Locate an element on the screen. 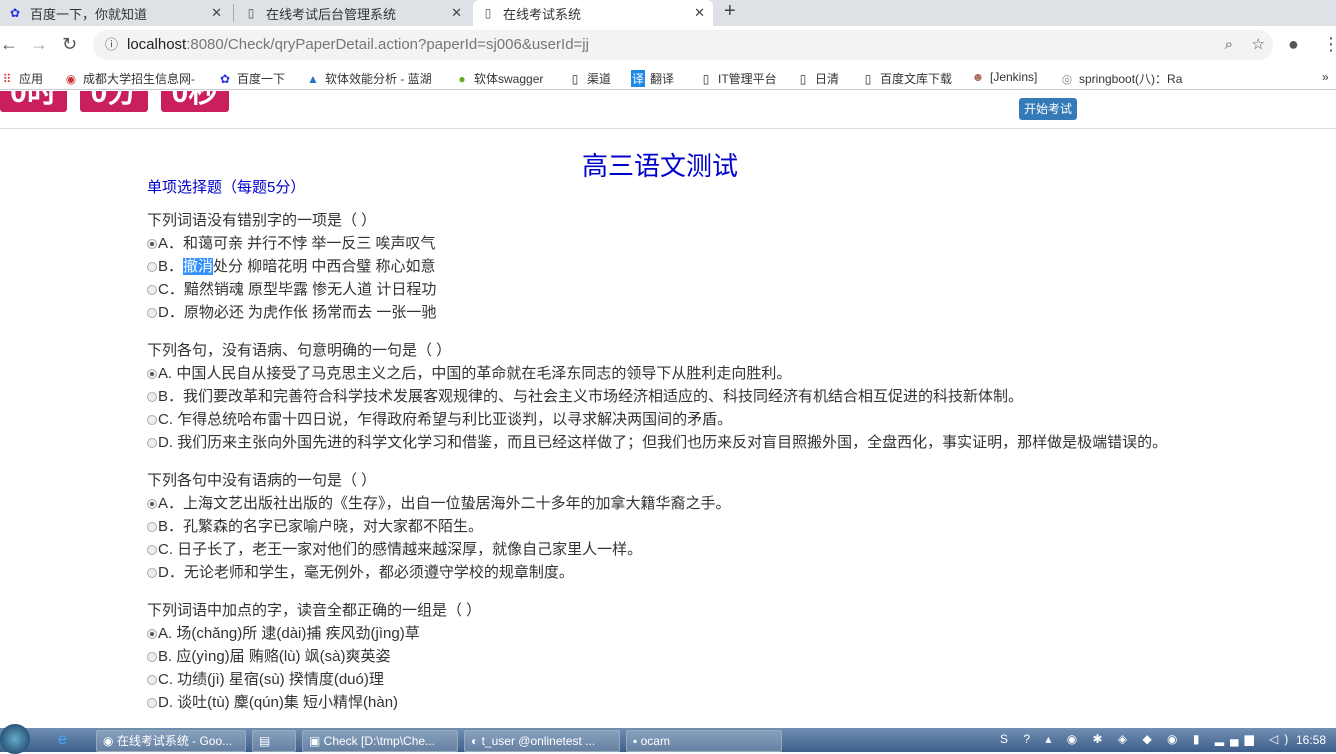 This screenshot has height=754, width=1336. bookmark-item: ◉ 成都大学招生信息网- is located at coordinates (129, 78).